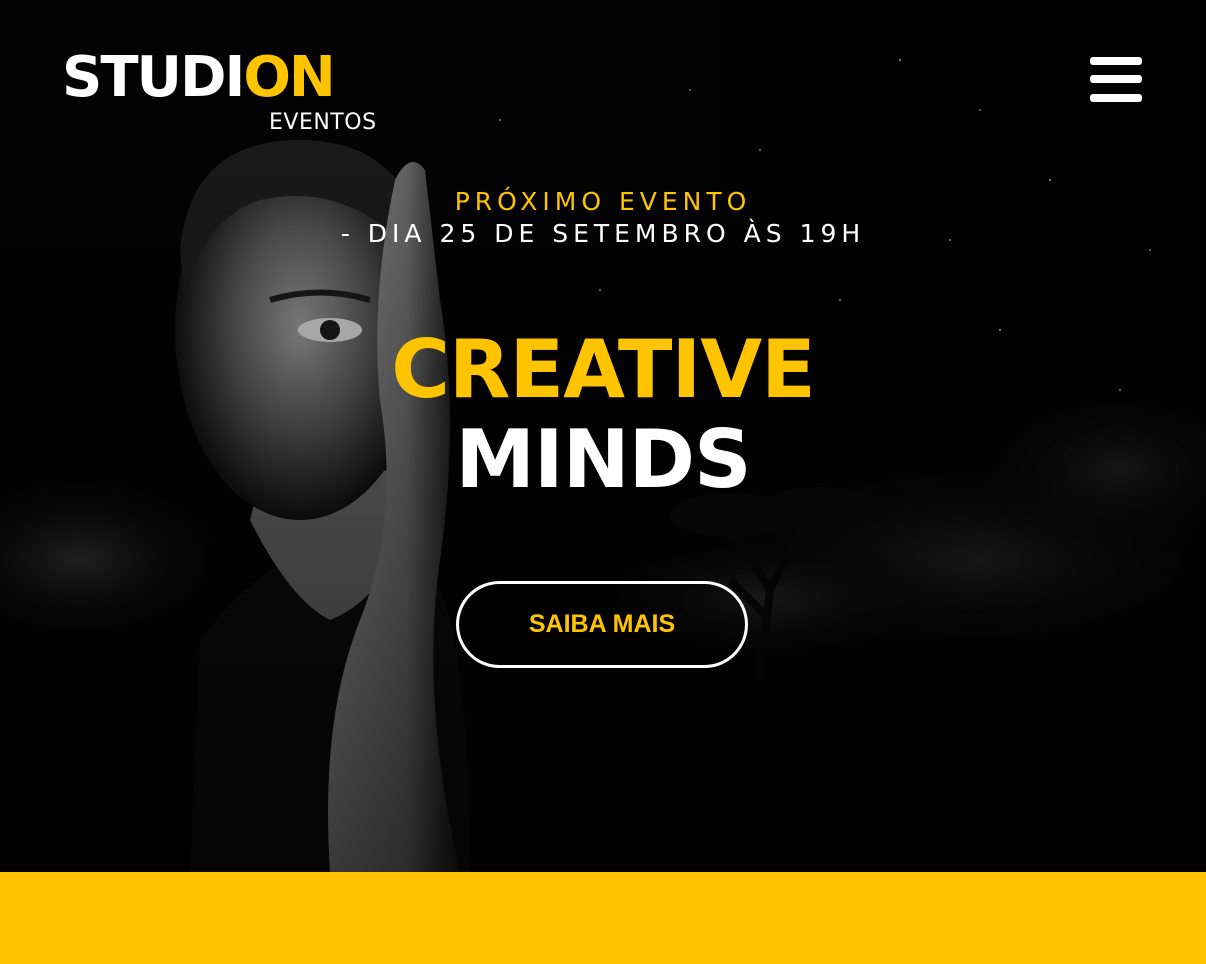  I want to click on menu-bar-middle, so click(1116, 79).